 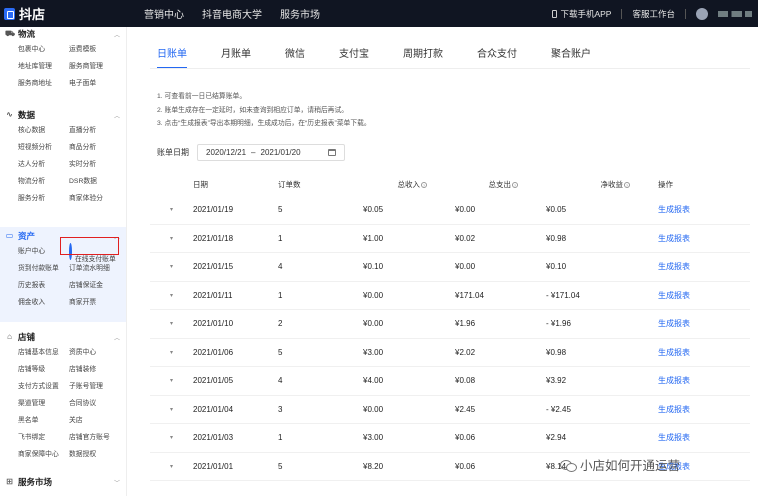 I want to click on chevron-up-icon: ︿, so click(x=116, y=338).